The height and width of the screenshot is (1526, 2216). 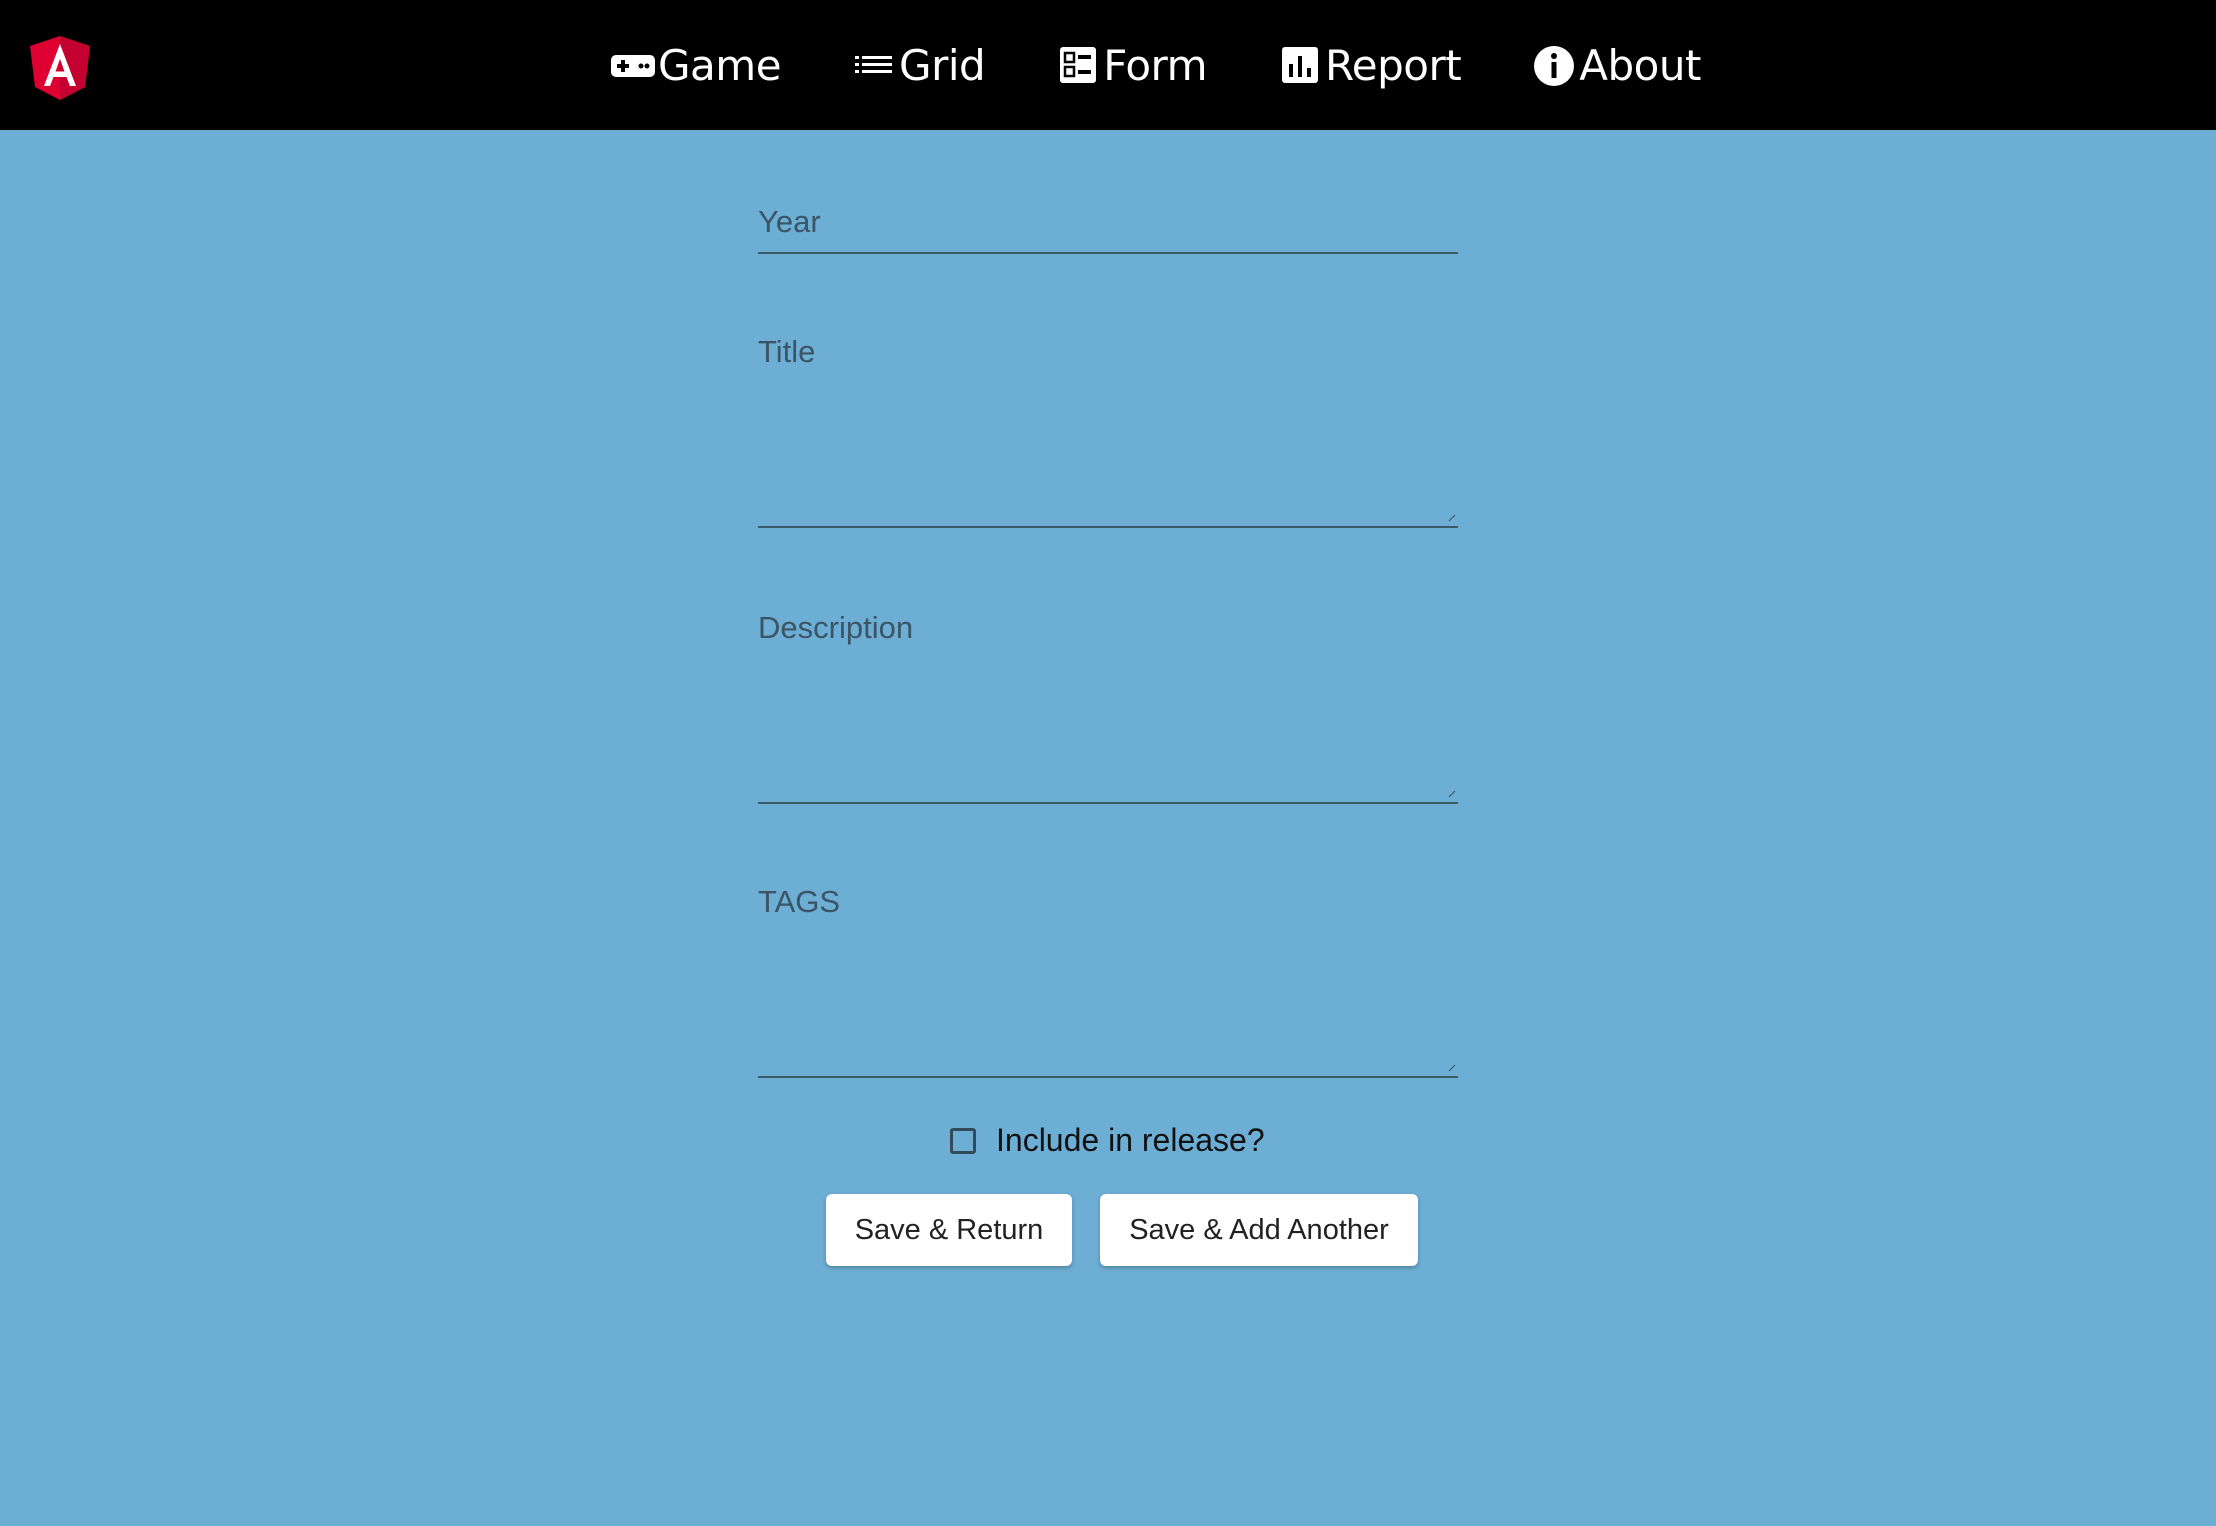 I want to click on main-nav: Game Grid Form Report About, so click(x=1190, y=65).